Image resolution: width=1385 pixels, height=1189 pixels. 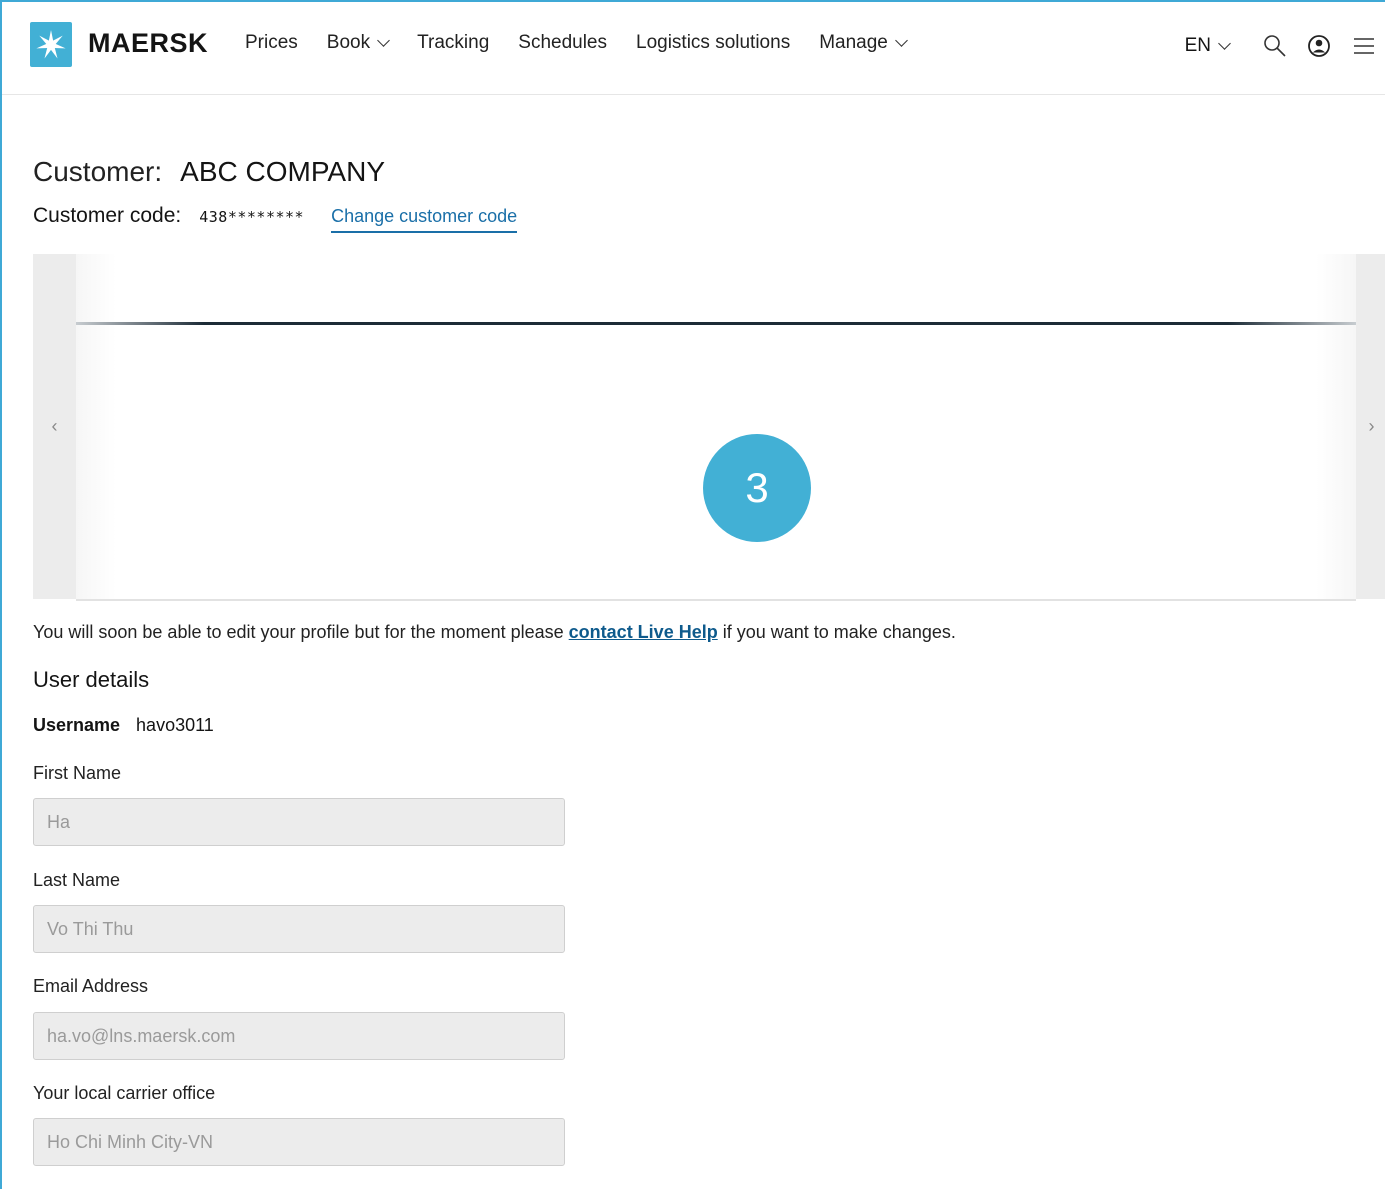 What do you see at coordinates (77, 725) in the screenshot?
I see `username-label: Username` at bounding box center [77, 725].